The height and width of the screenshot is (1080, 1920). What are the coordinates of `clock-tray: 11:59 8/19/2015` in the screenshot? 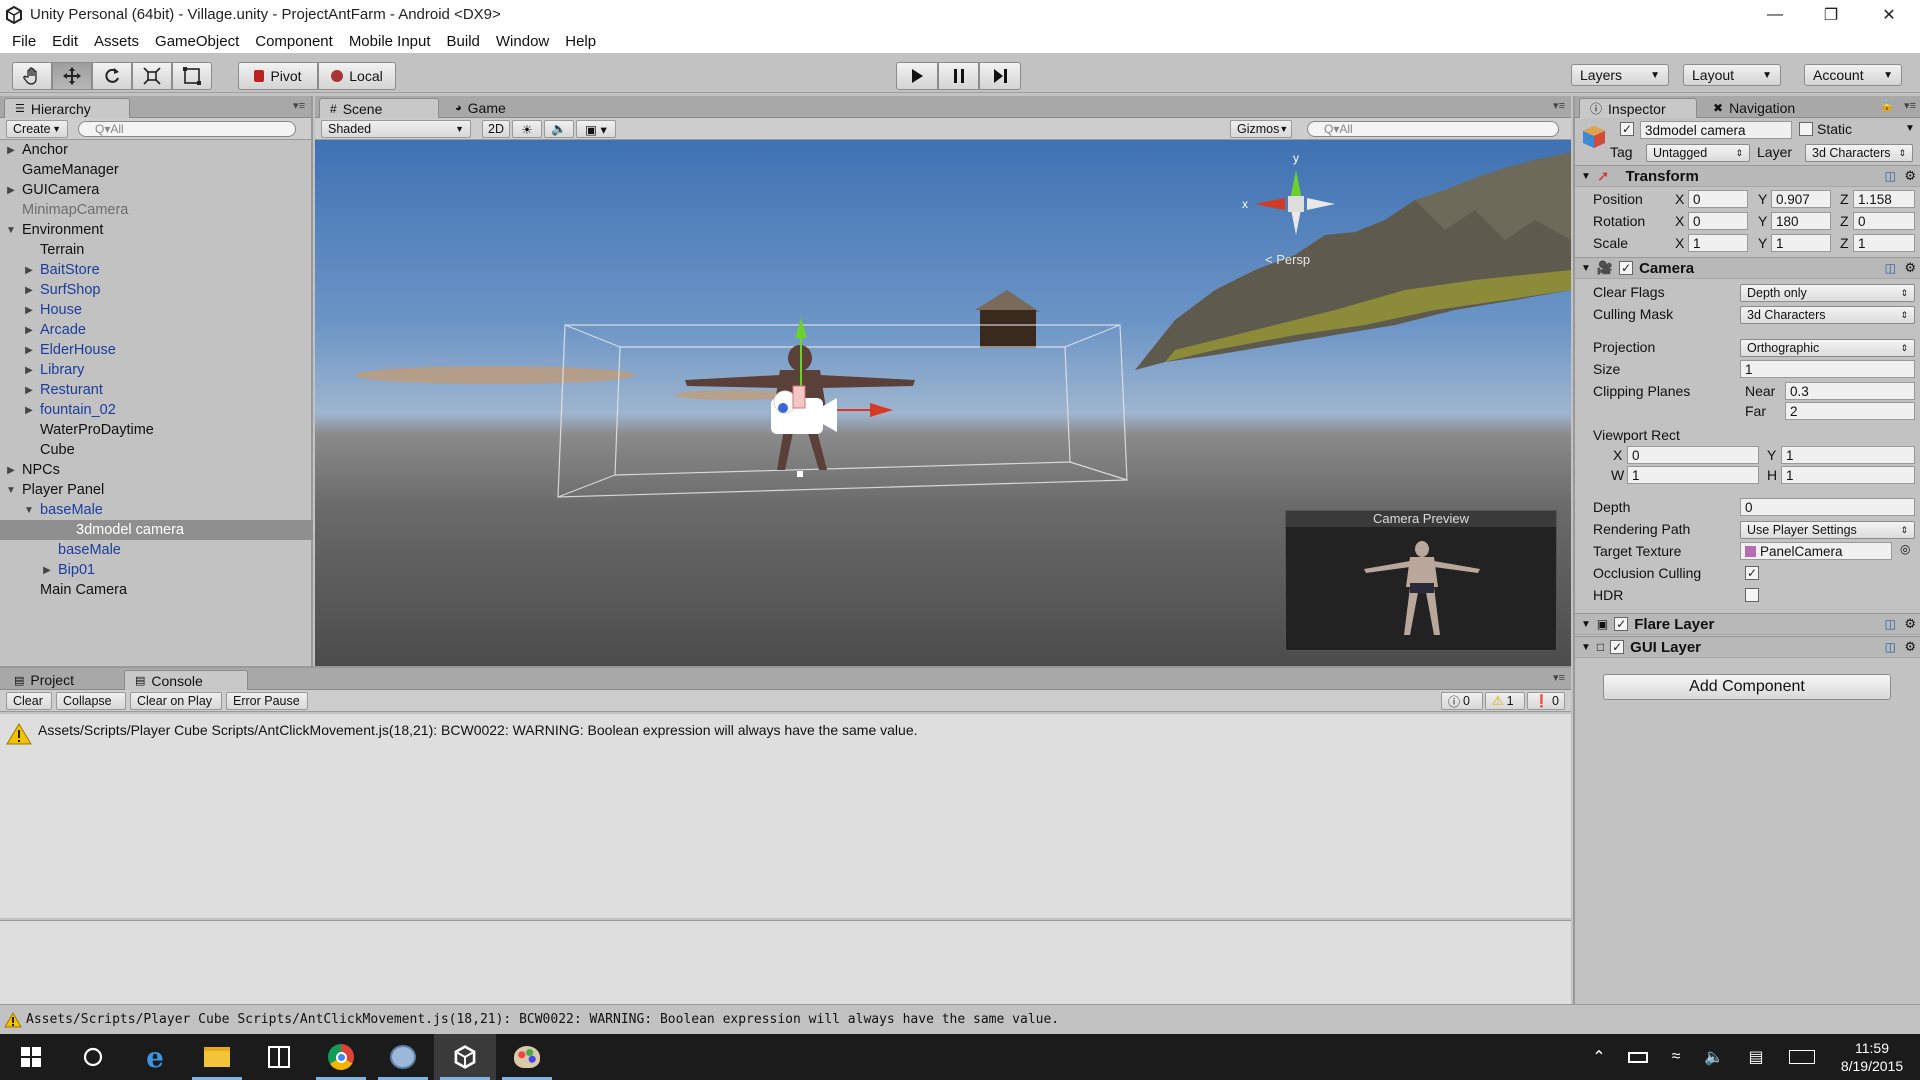 It's located at (1872, 1057).